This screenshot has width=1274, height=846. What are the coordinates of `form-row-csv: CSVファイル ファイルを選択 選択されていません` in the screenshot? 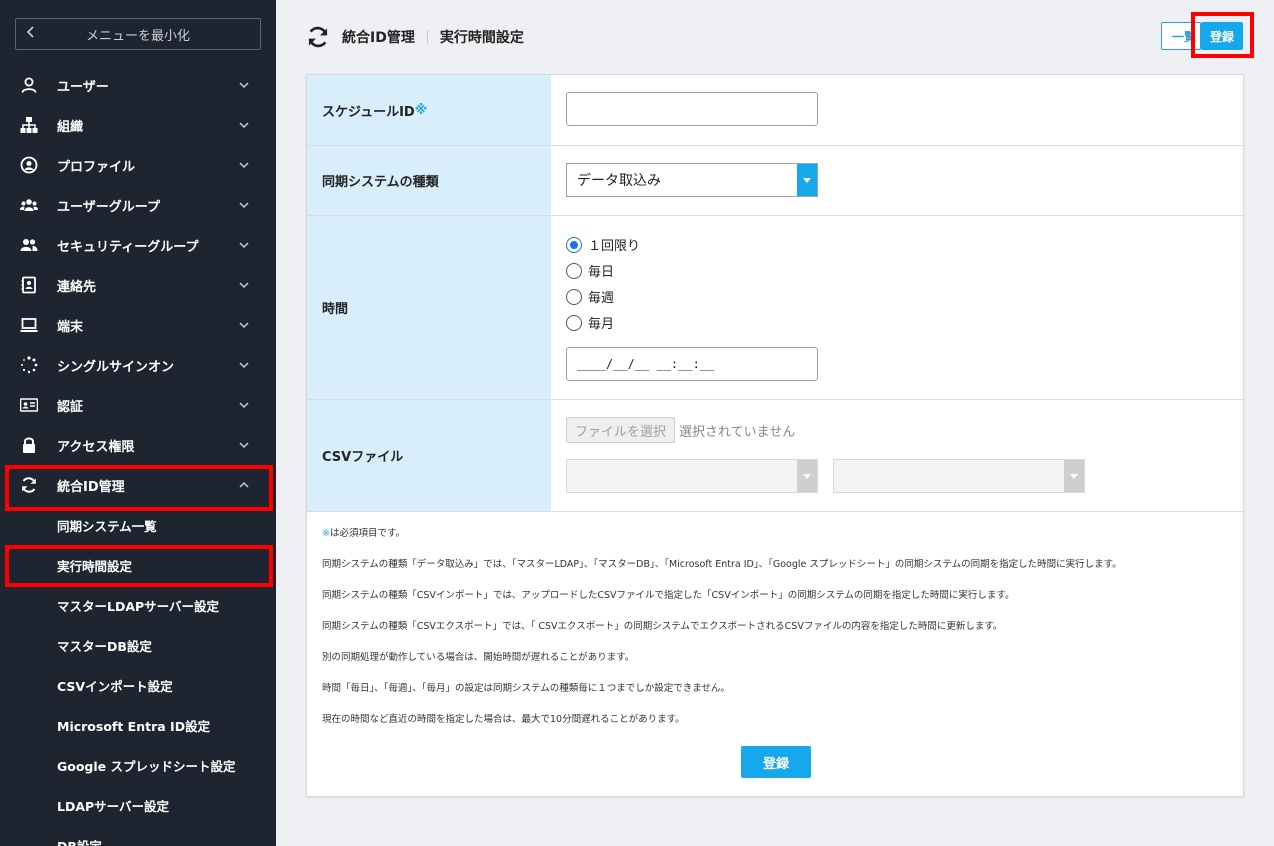 It's located at (775, 456).